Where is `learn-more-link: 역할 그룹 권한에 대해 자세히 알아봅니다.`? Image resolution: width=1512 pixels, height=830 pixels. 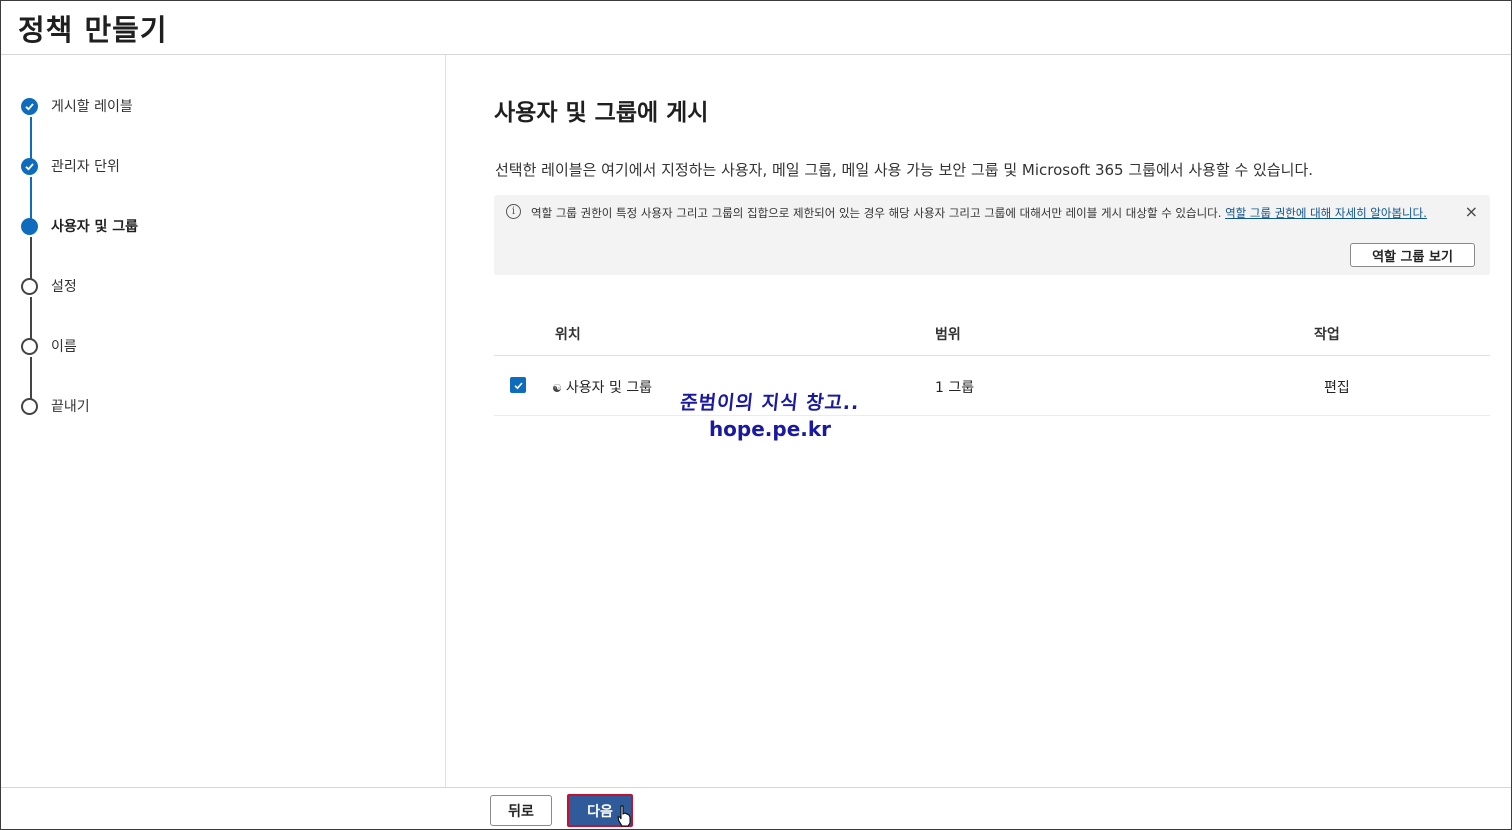 learn-more-link: 역할 그룹 권한에 대해 자세히 알아봅니다. is located at coordinates (1326, 213).